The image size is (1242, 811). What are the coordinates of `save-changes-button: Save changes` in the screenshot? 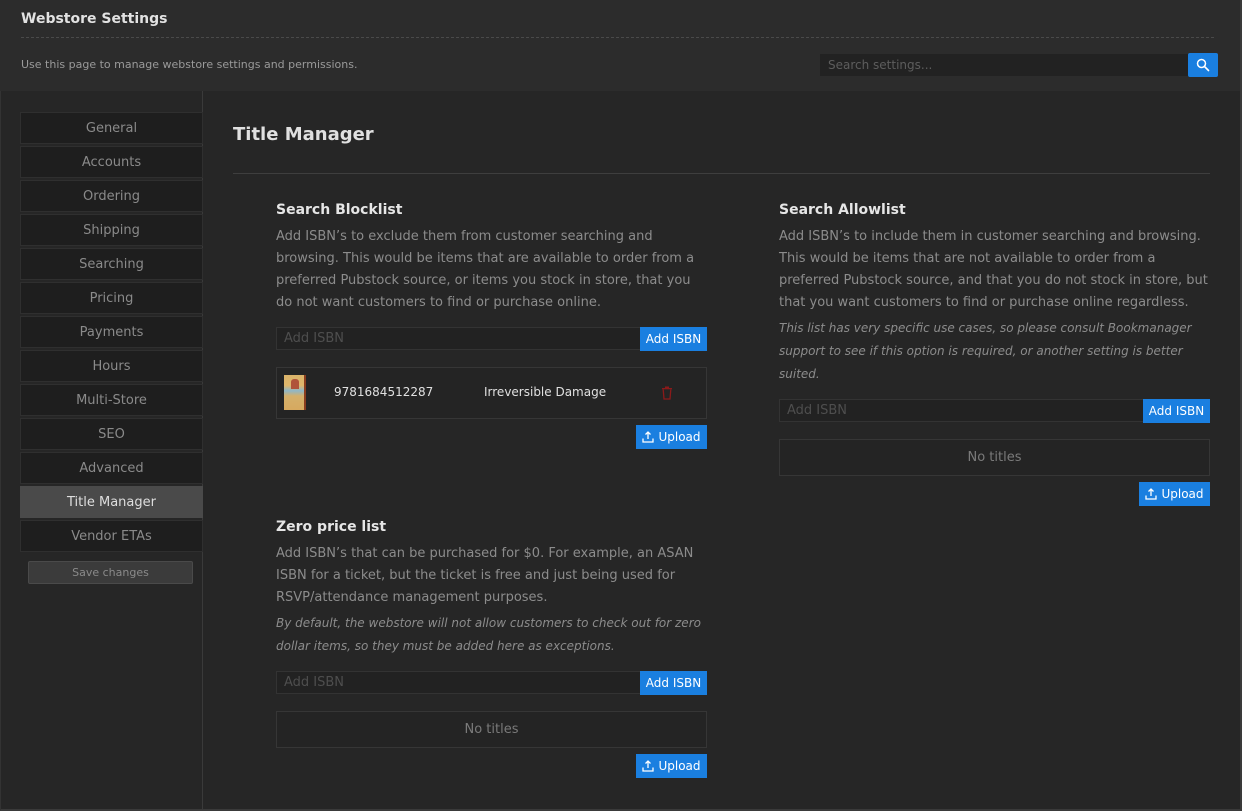 It's located at (110, 572).